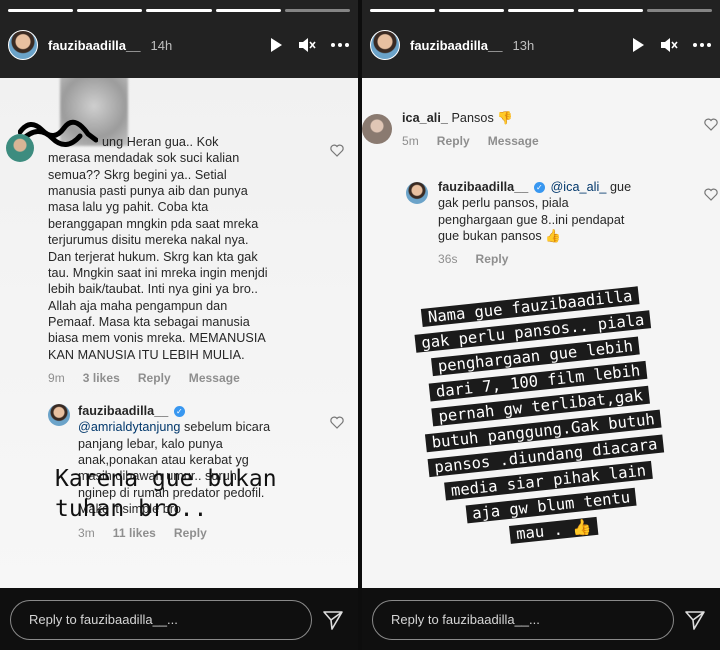  What do you see at coordinates (208, 534) in the screenshot?
I see `comment-meta: 3m 11 likes Reply` at bounding box center [208, 534].